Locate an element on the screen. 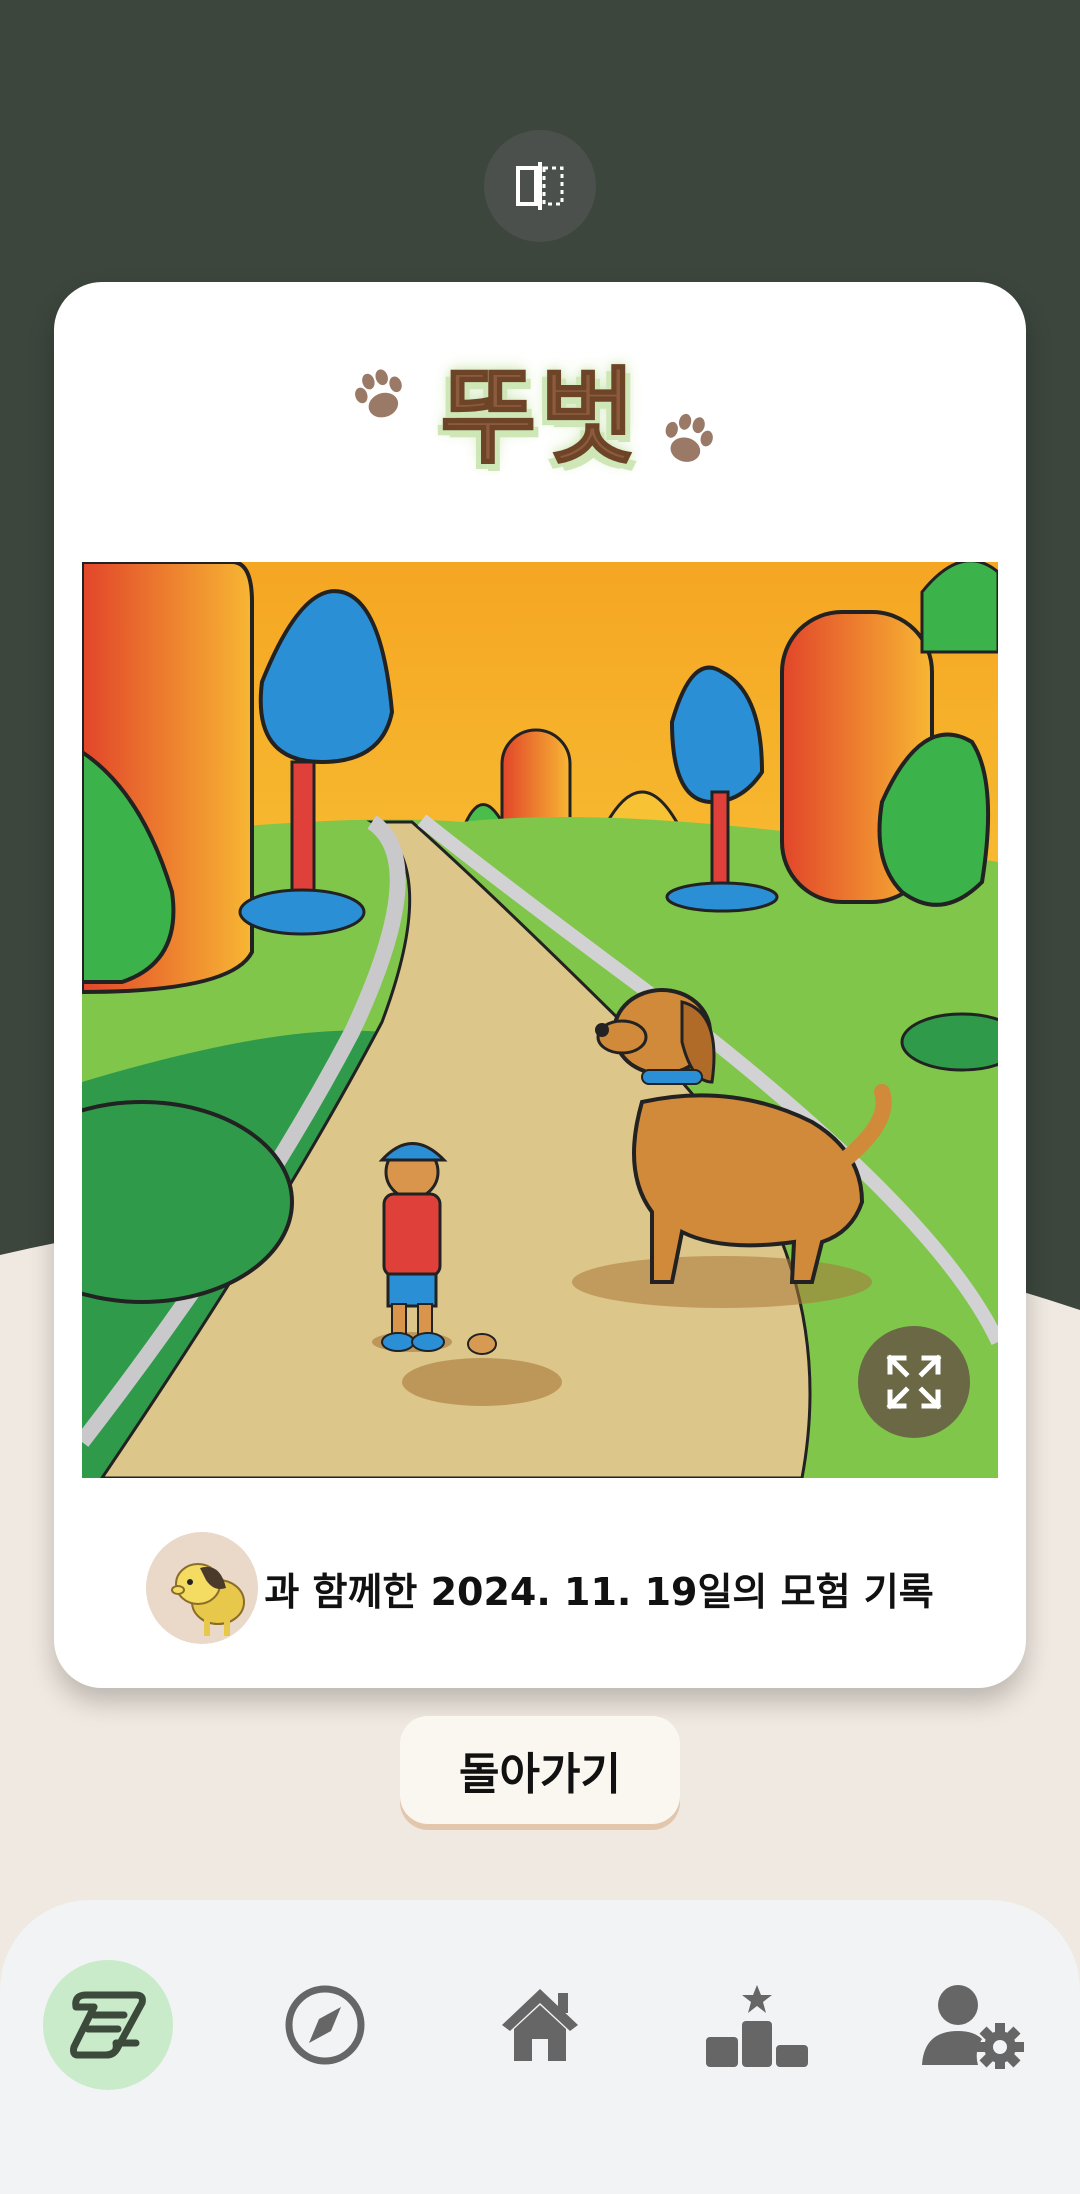 The image size is (1080, 2194). nav-item-leaderboard is located at coordinates (757, 2025).